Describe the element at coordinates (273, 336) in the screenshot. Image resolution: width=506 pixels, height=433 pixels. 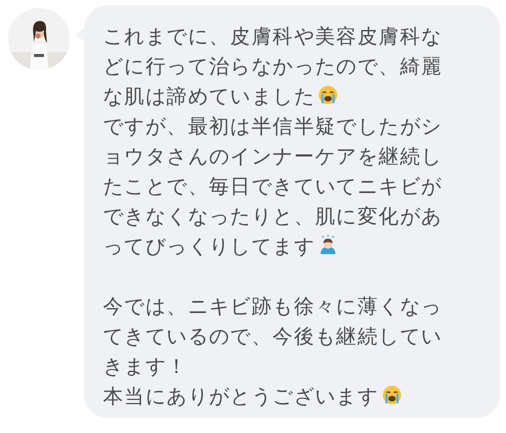
I see `message-text: 今では、ニキビ跡も徐々に薄くなっ てきているので、今後も継続してい きます！` at that location.